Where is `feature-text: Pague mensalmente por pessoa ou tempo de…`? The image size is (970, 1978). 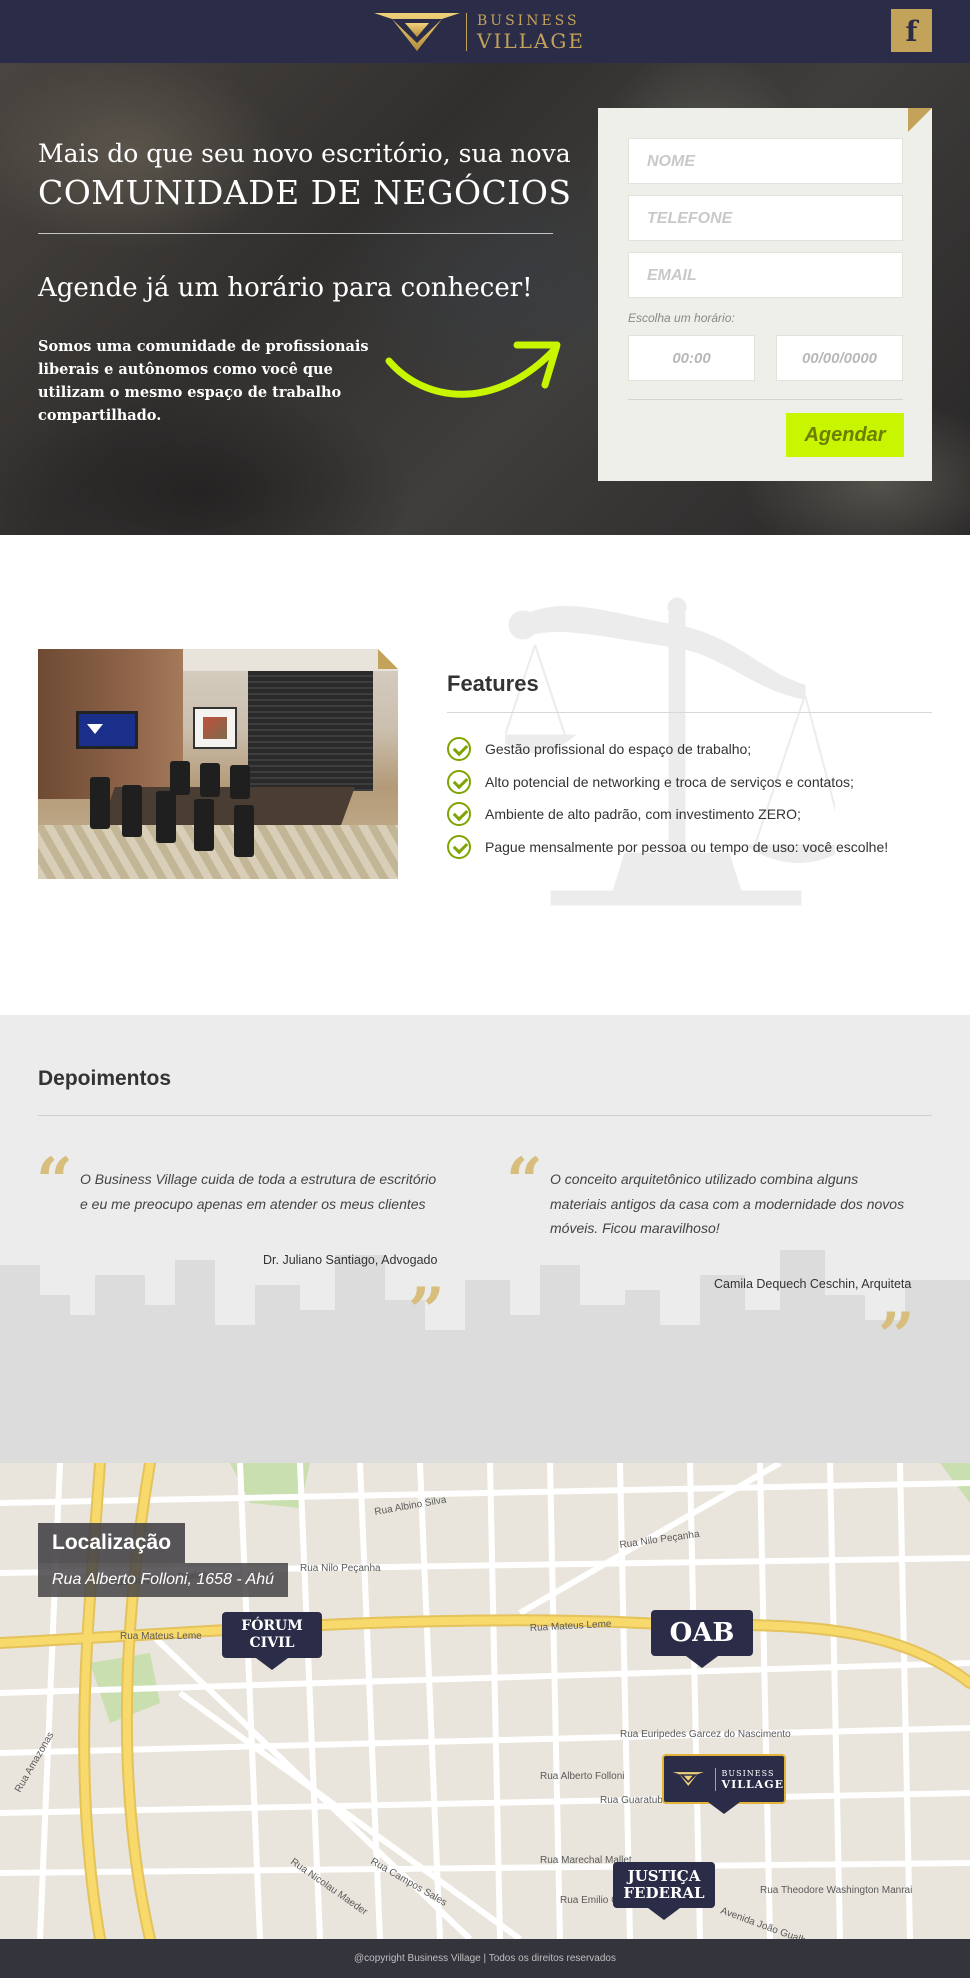
feature-text: Pague mensalmente por pessoa ou tempo de… is located at coordinates (687, 846).